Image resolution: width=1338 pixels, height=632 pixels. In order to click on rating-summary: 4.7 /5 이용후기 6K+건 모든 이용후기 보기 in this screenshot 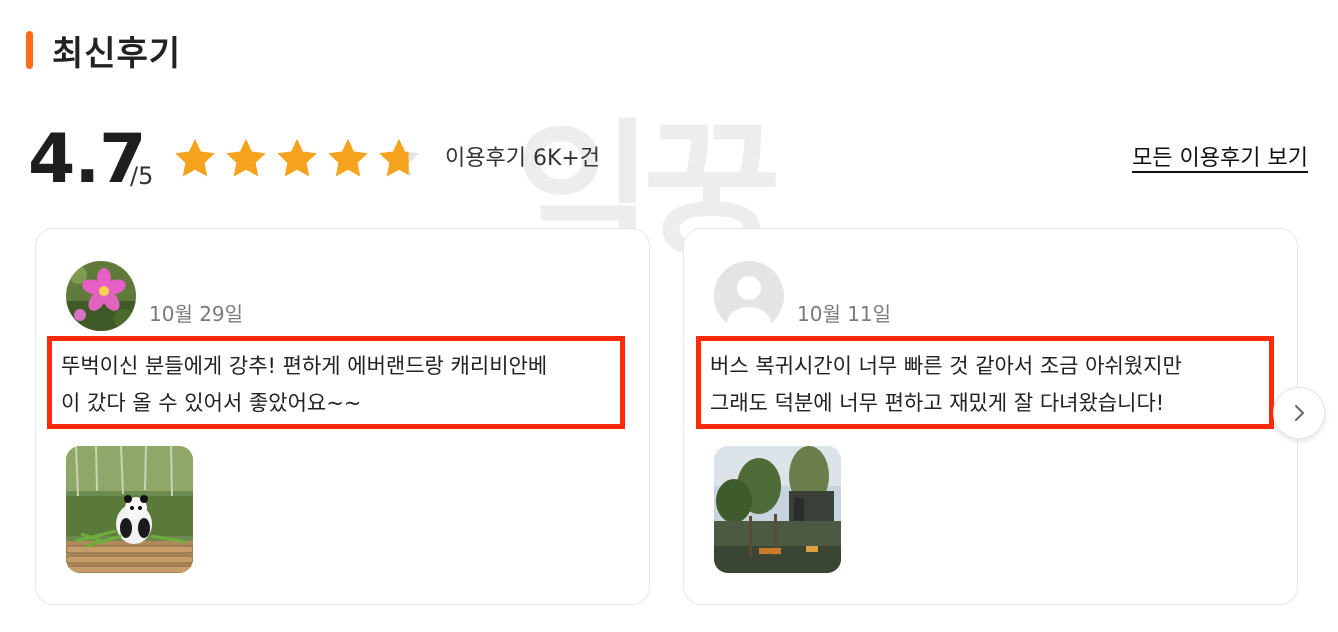, I will do `click(668, 160)`.